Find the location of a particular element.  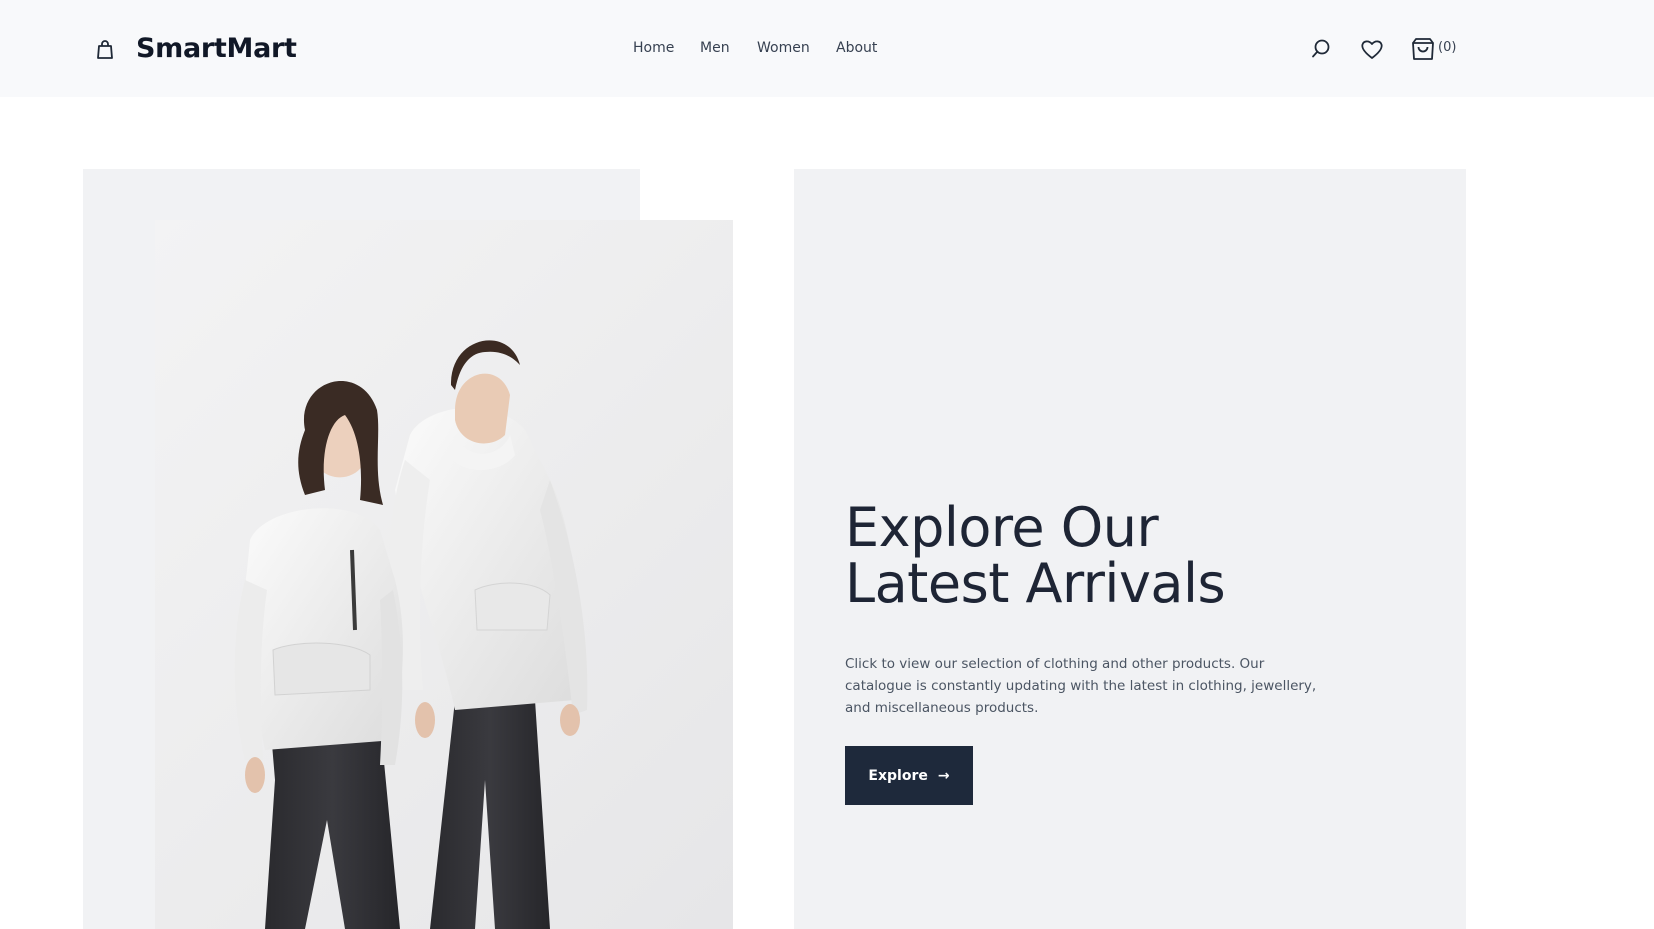

explore-button-label: Explore is located at coordinates (898, 775).